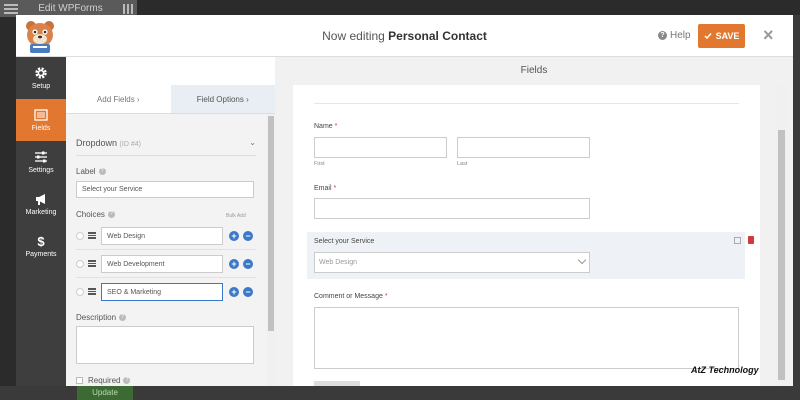 Image resolution: width=800 pixels, height=400 pixels. What do you see at coordinates (319, 164) in the screenshot?
I see `first-sublabel: First` at bounding box center [319, 164].